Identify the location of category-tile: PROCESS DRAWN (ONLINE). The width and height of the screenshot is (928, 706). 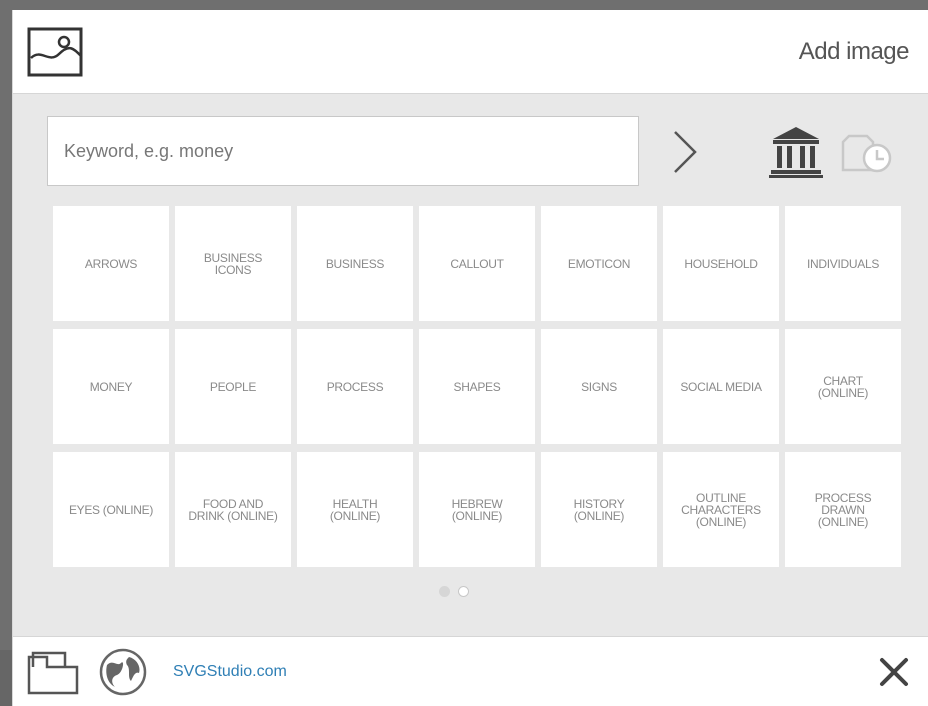
(843, 509).